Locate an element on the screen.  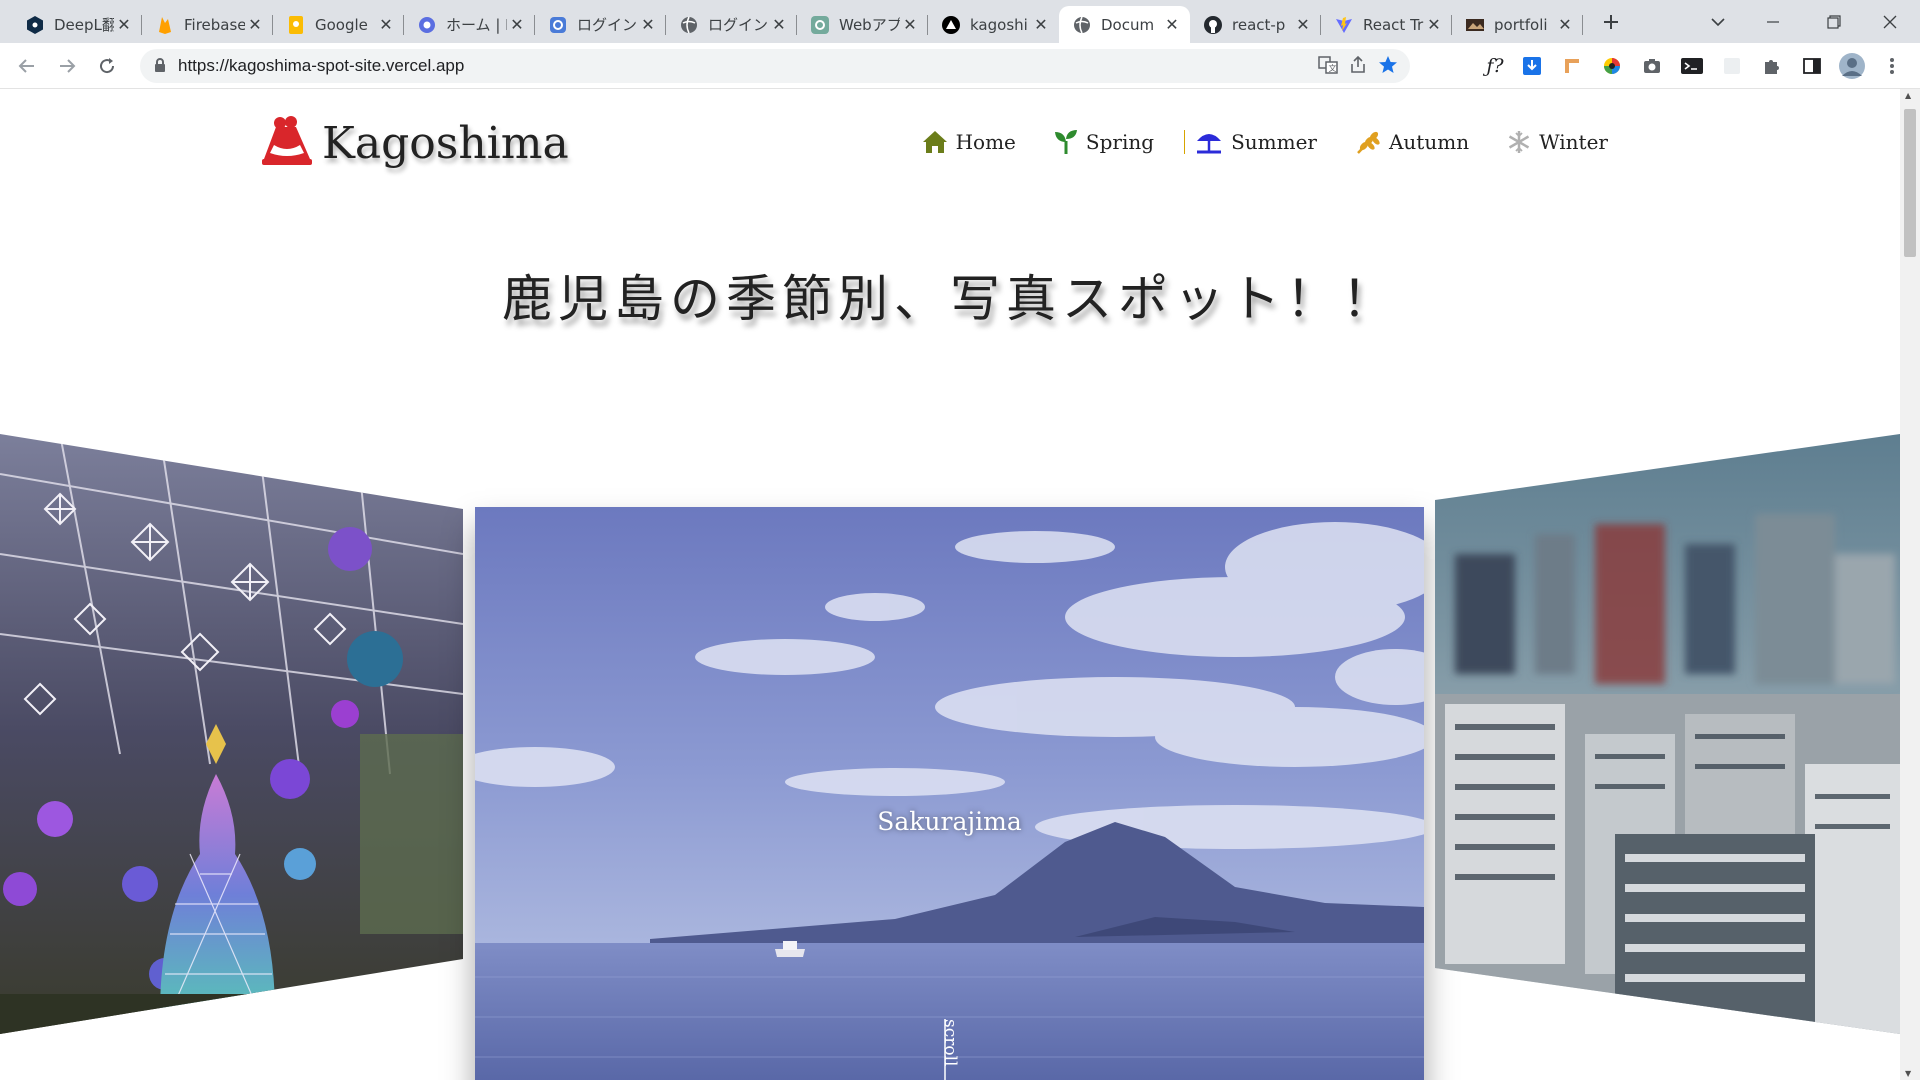
minimize-icon is located at coordinates (1773, 22).